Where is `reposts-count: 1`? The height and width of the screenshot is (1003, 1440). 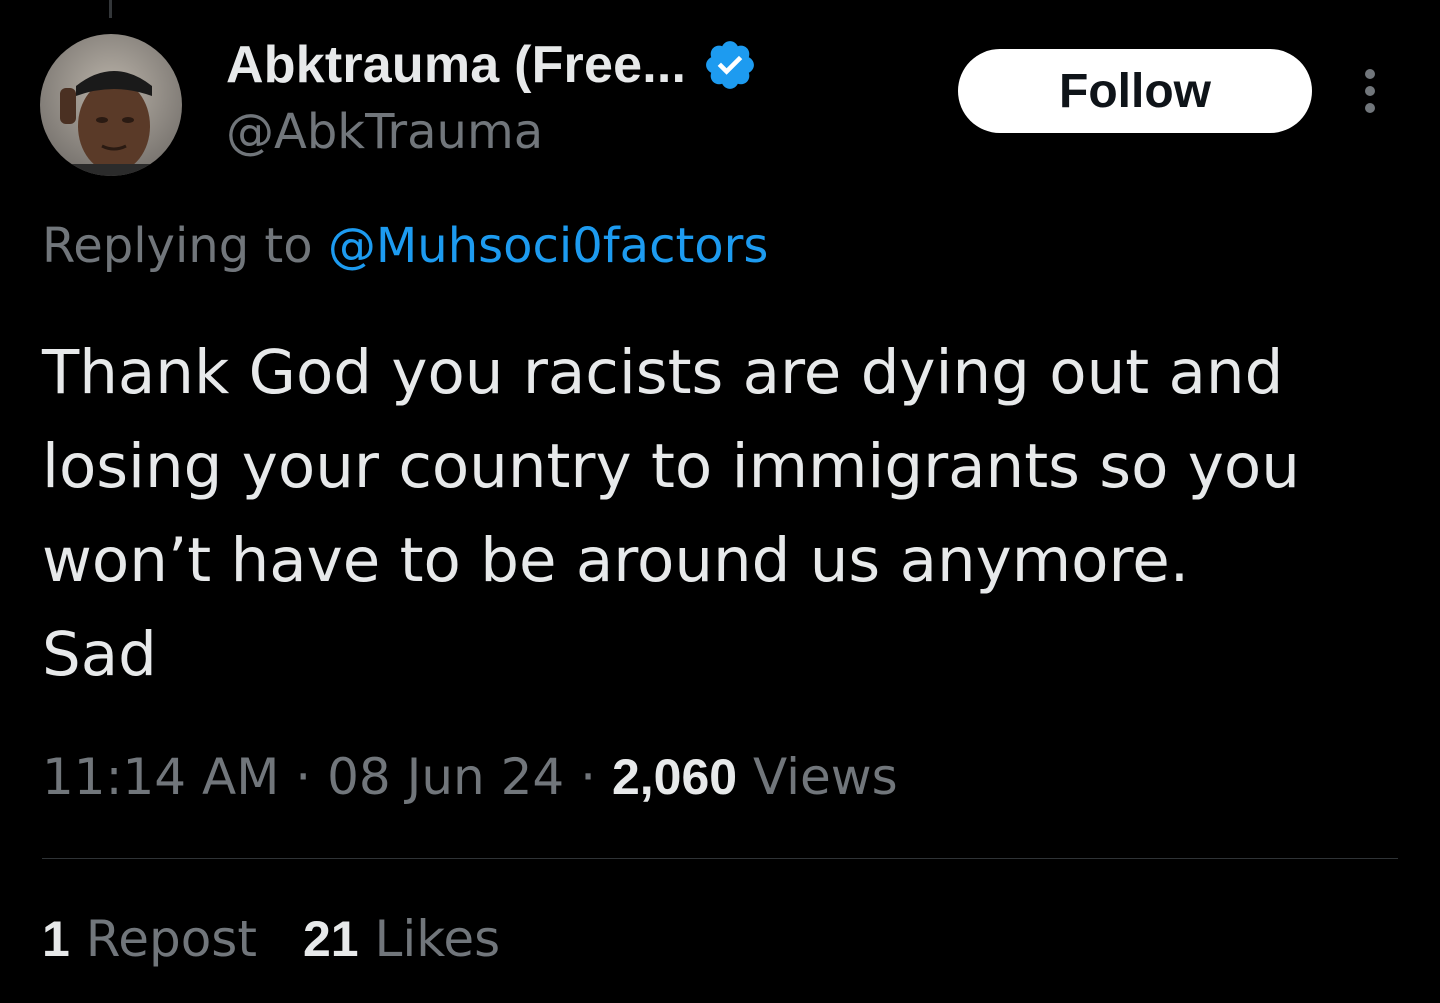
reposts-count: 1 is located at coordinates (56, 939).